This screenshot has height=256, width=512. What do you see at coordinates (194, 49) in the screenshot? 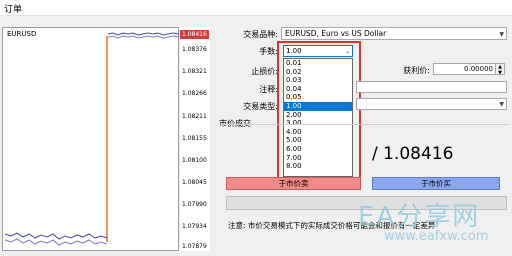
I see `price-tick: 1.08376` at bounding box center [194, 49].